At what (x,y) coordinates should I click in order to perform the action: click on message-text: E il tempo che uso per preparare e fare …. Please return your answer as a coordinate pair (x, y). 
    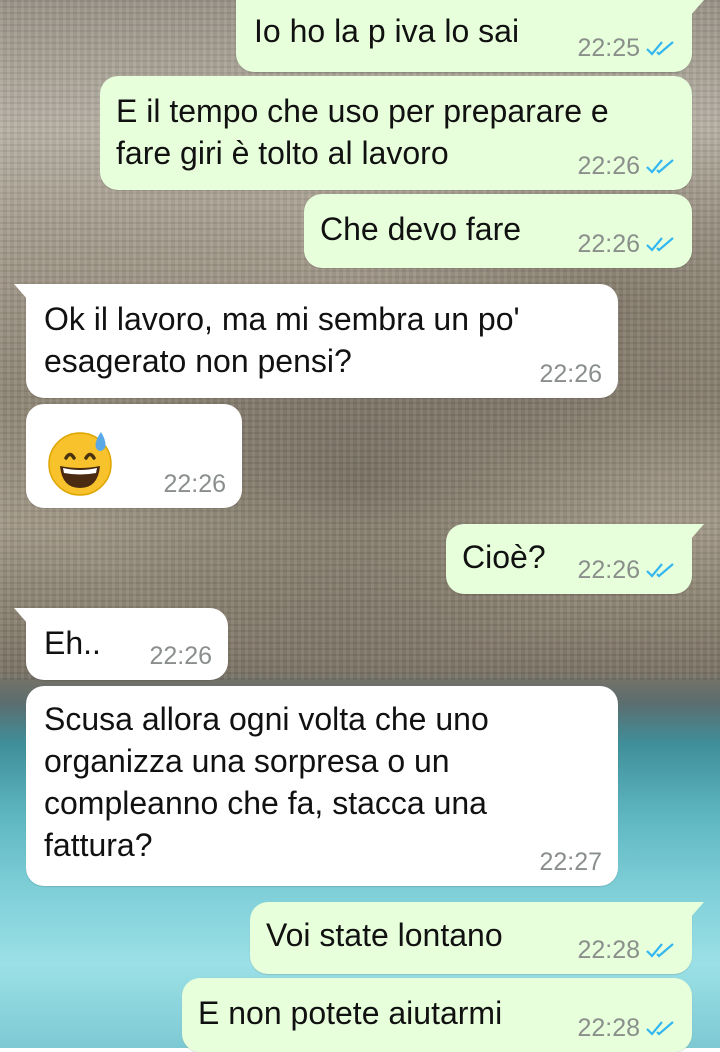
    Looking at the image, I should click on (362, 132).